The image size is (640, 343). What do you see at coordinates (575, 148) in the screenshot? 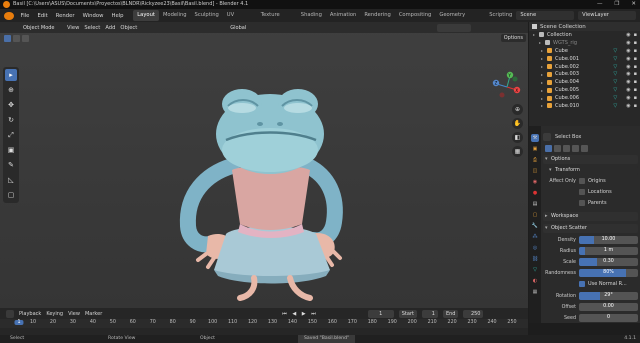
I see `mode-invert-icon` at bounding box center [575, 148].